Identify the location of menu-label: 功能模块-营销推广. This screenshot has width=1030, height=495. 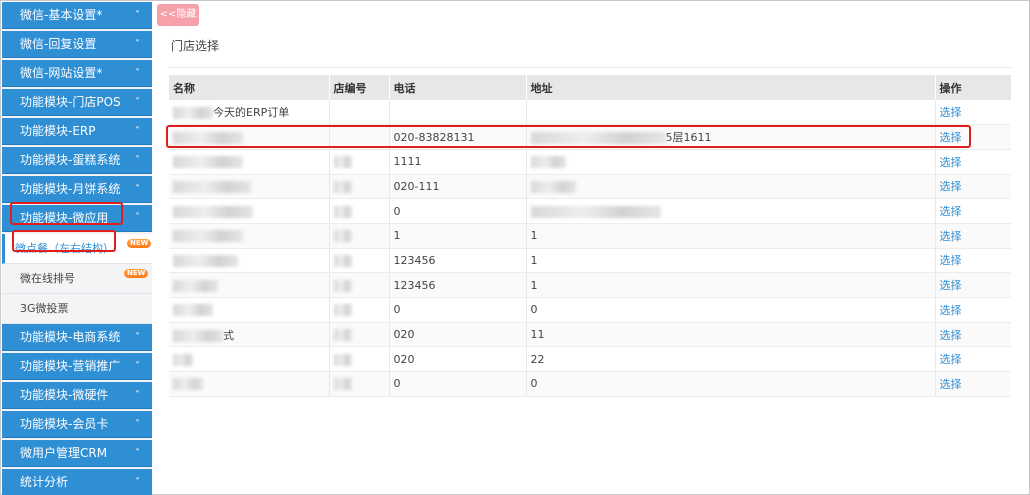
(70, 366).